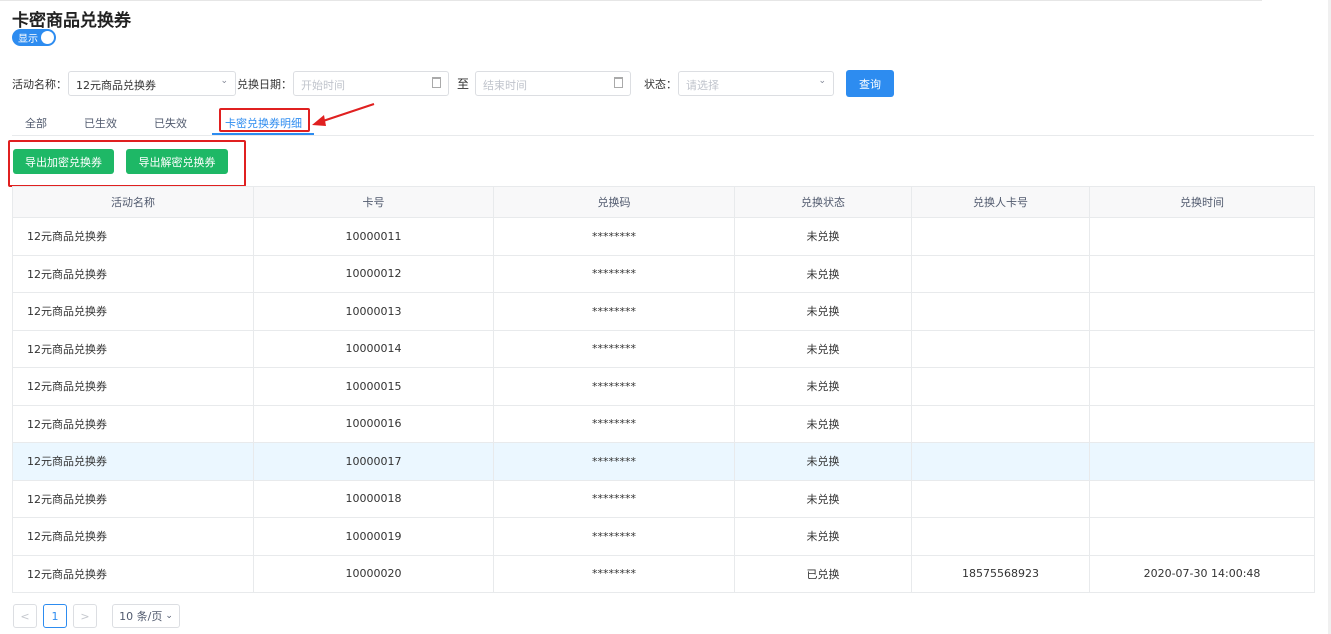  What do you see at coordinates (25, 616) in the screenshot?
I see `prev-page-button: <` at bounding box center [25, 616].